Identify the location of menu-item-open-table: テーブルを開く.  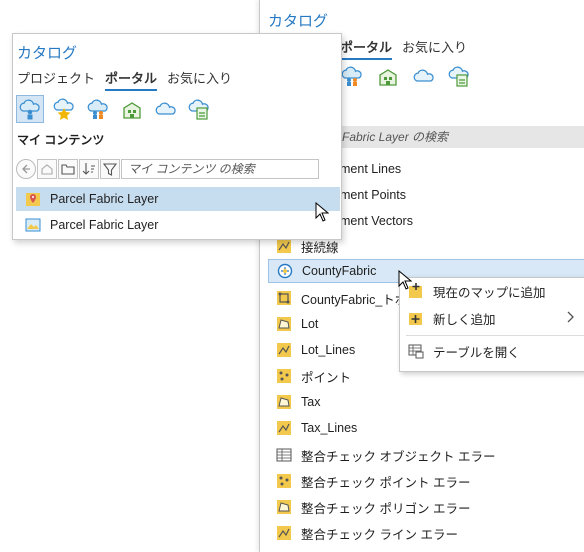
(492, 351).